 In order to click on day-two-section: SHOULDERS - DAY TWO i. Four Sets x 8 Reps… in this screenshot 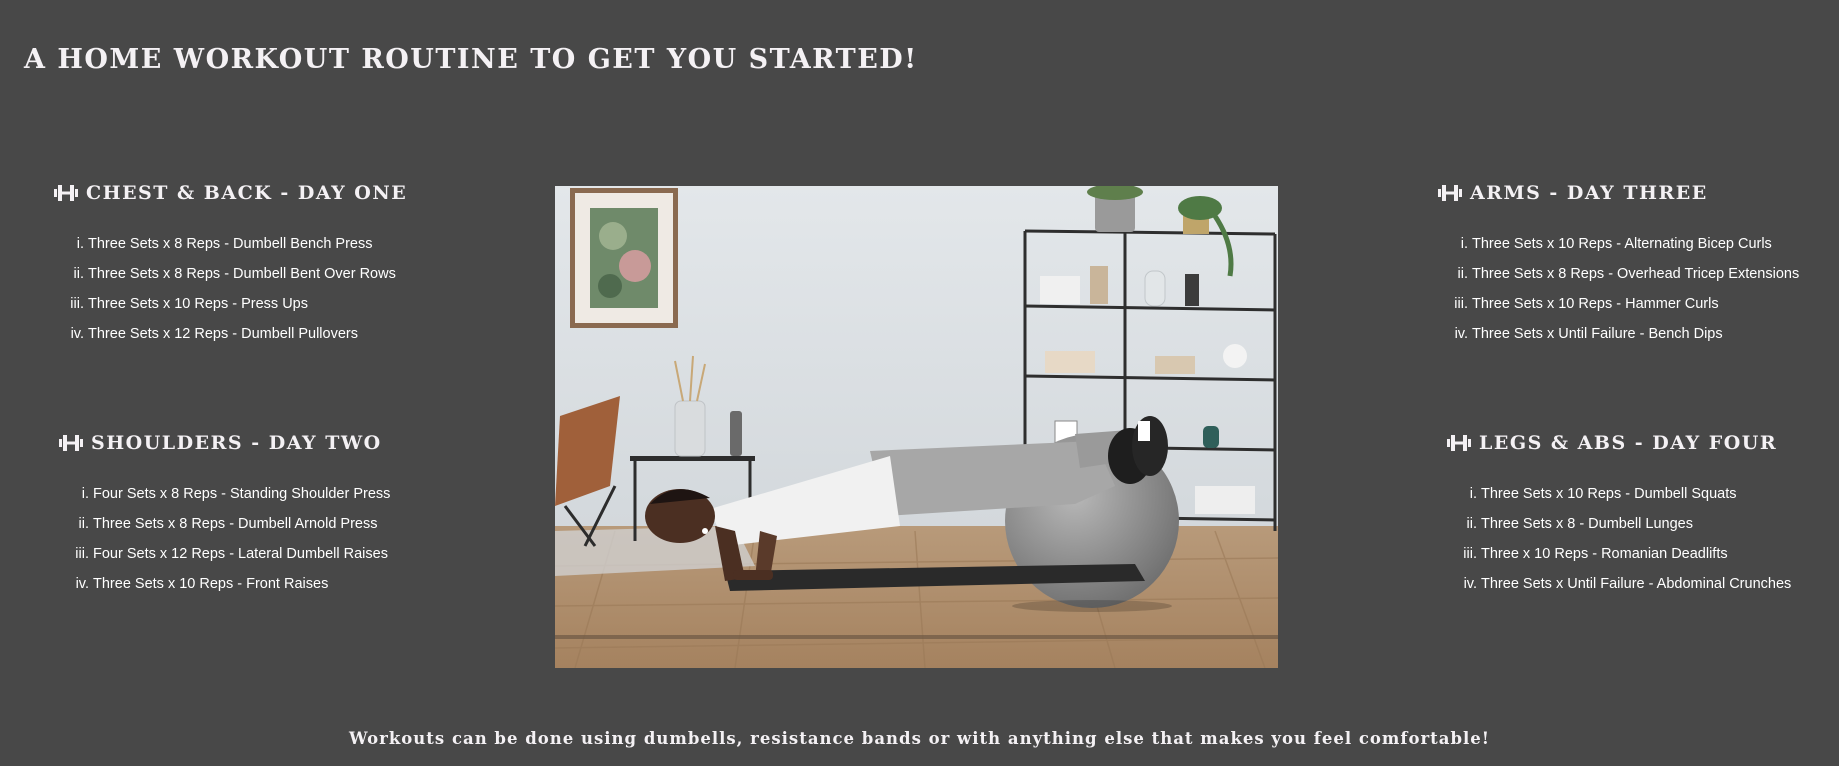, I will do `click(224, 515)`.